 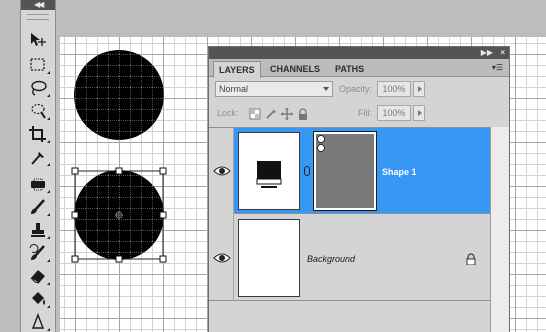 What do you see at coordinates (38, 230) in the screenshot?
I see `clone-stamp-tool-icon` at bounding box center [38, 230].